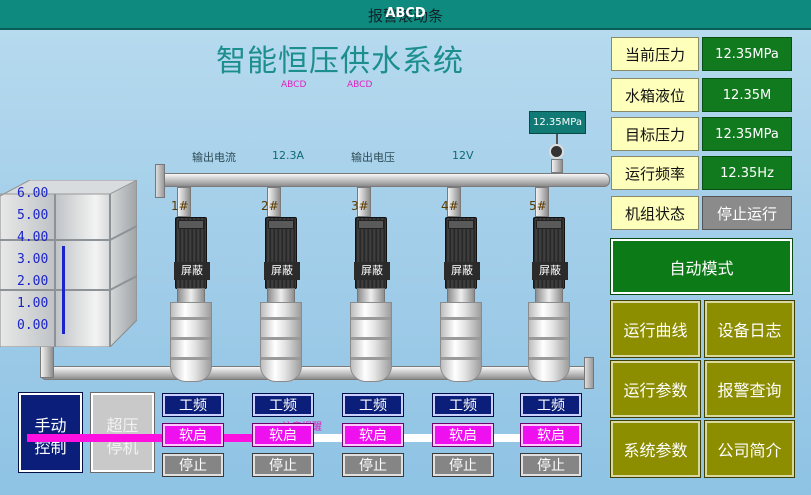  What do you see at coordinates (557, 122) in the screenshot?
I see `pressure-gauge-readout: 12.35MPa` at bounding box center [557, 122].